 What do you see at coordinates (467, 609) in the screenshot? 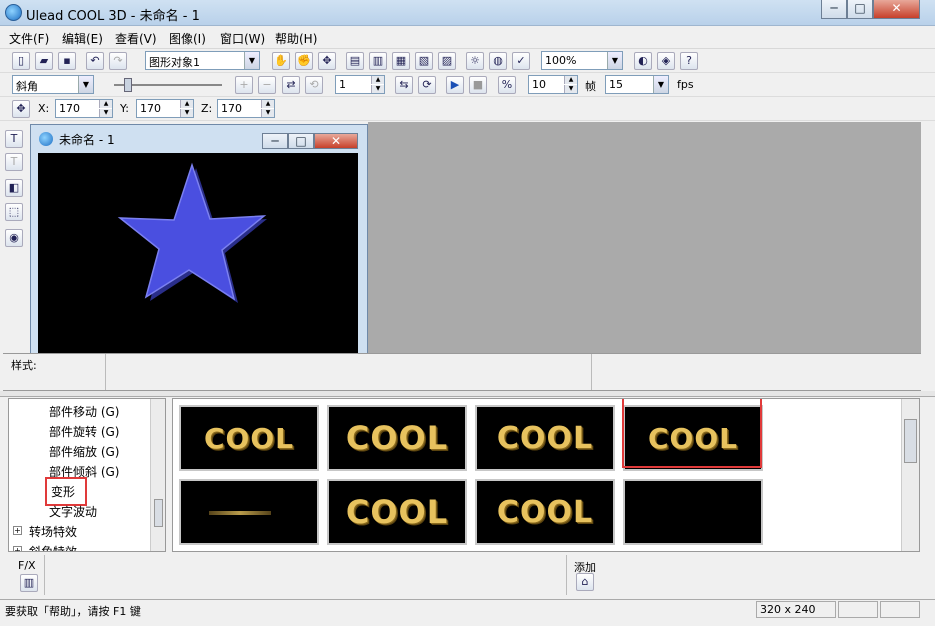
I see `status-bar: 要获取「帮助」，请按 F1 键 320 x 240` at bounding box center [467, 609].